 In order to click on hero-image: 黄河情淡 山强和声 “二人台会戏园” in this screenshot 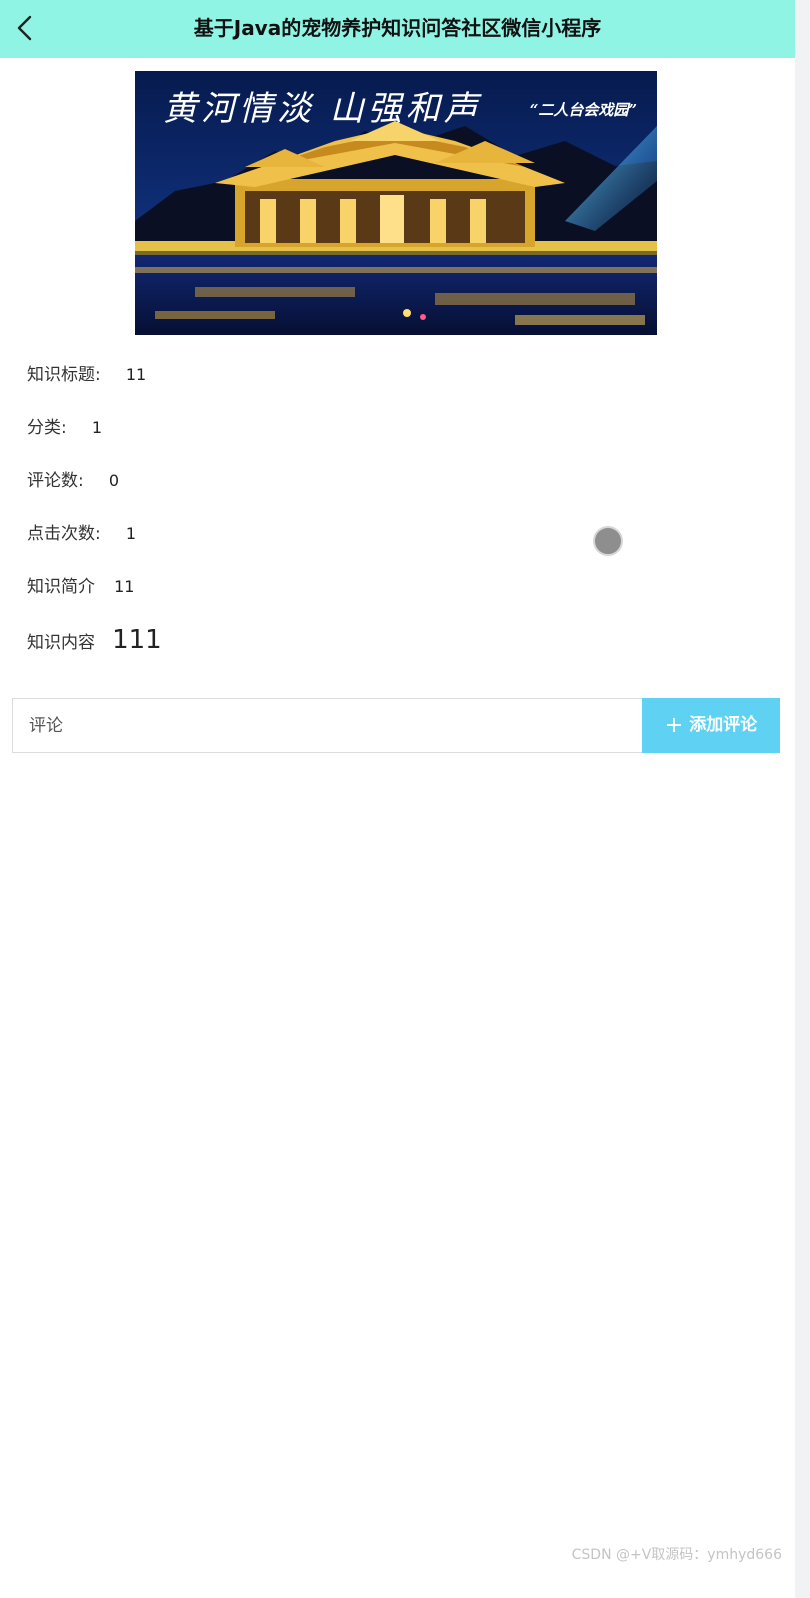, I will do `click(396, 203)`.